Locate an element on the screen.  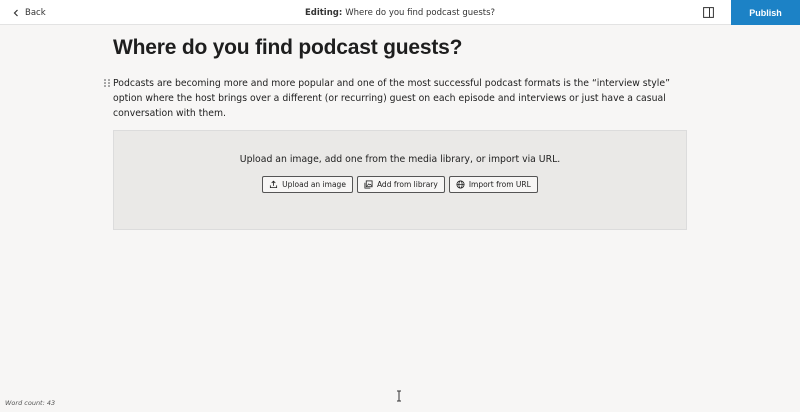
globe-icon is located at coordinates (460, 184).